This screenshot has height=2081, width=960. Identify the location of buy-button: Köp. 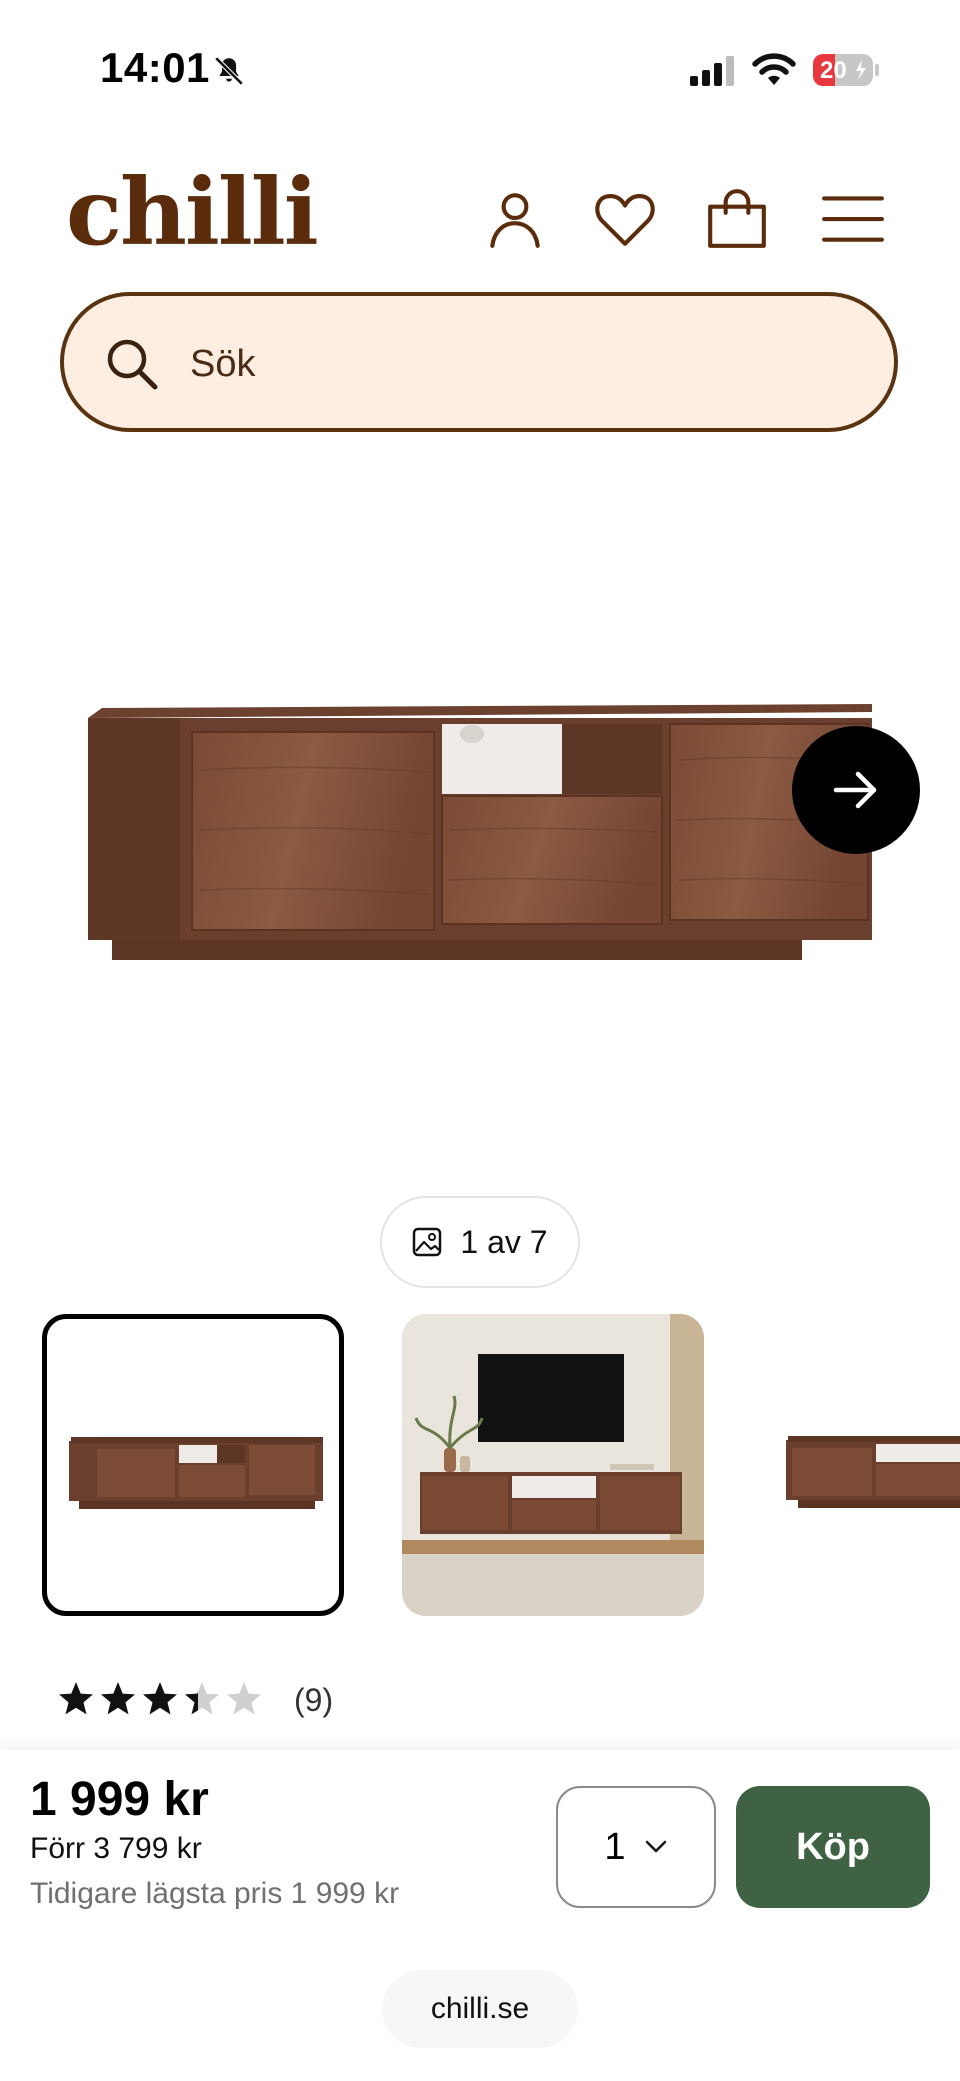
(833, 1847).